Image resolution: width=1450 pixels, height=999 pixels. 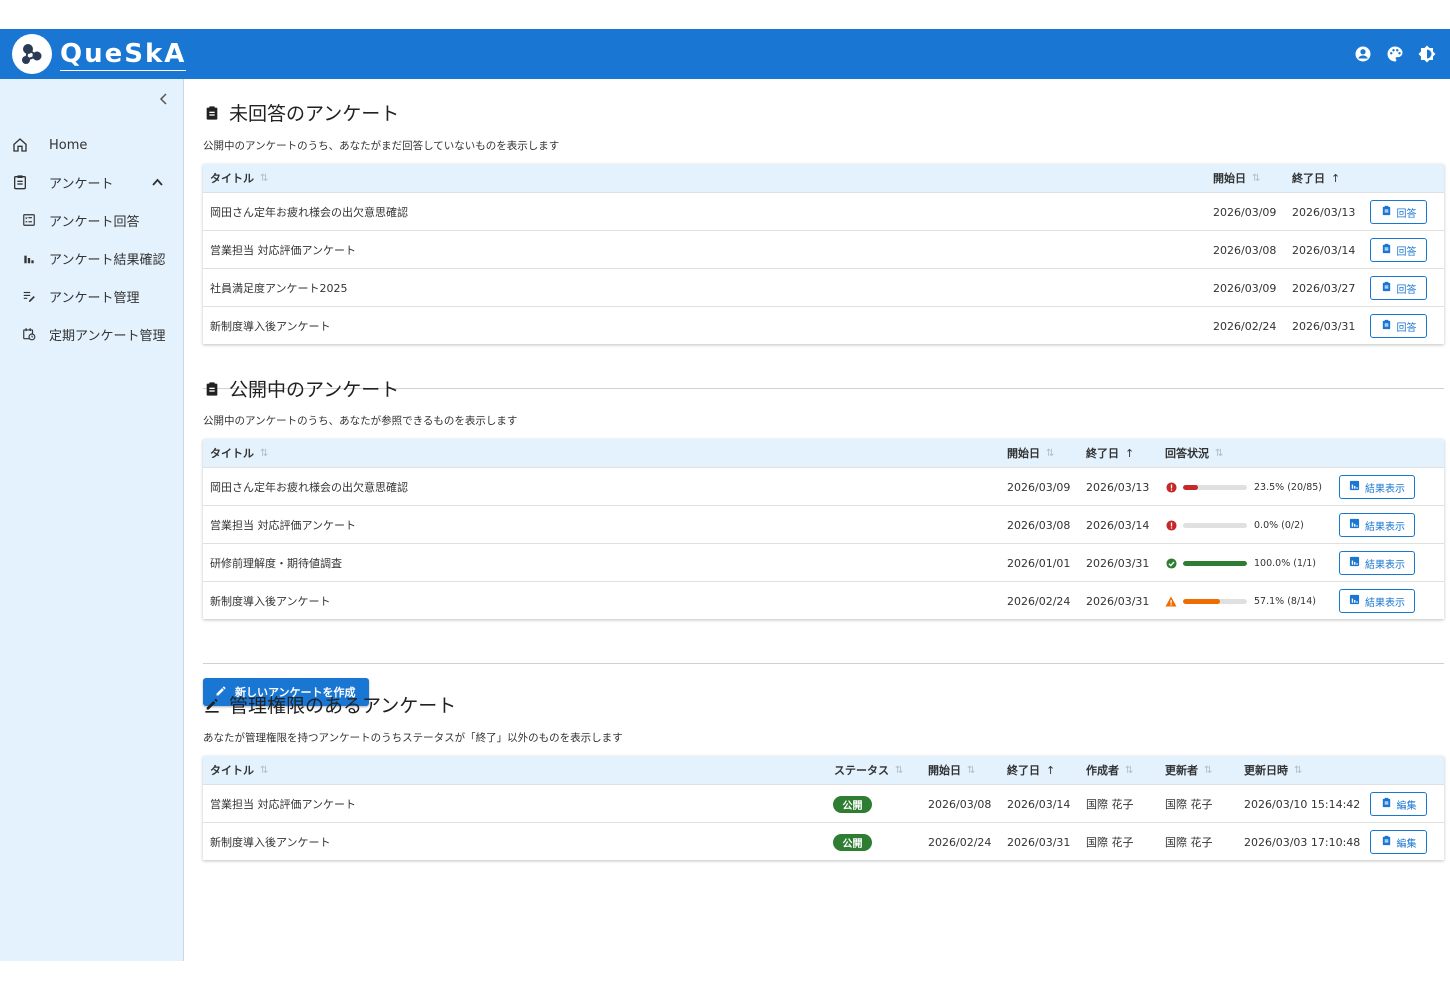 I want to click on app-title: QueSkA, so click(x=123, y=54).